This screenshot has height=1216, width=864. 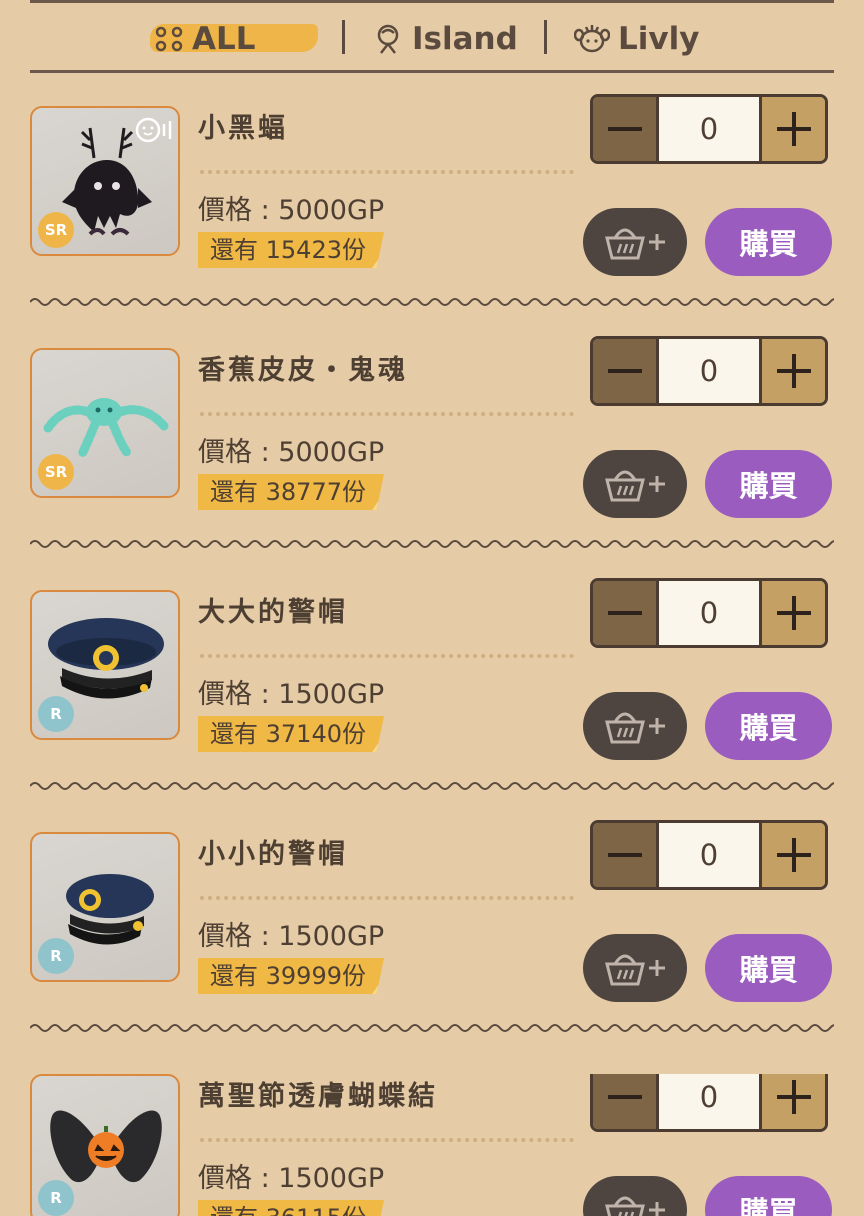 What do you see at coordinates (291, 734) in the screenshot?
I see `item-stock: 還有 37140份` at bounding box center [291, 734].